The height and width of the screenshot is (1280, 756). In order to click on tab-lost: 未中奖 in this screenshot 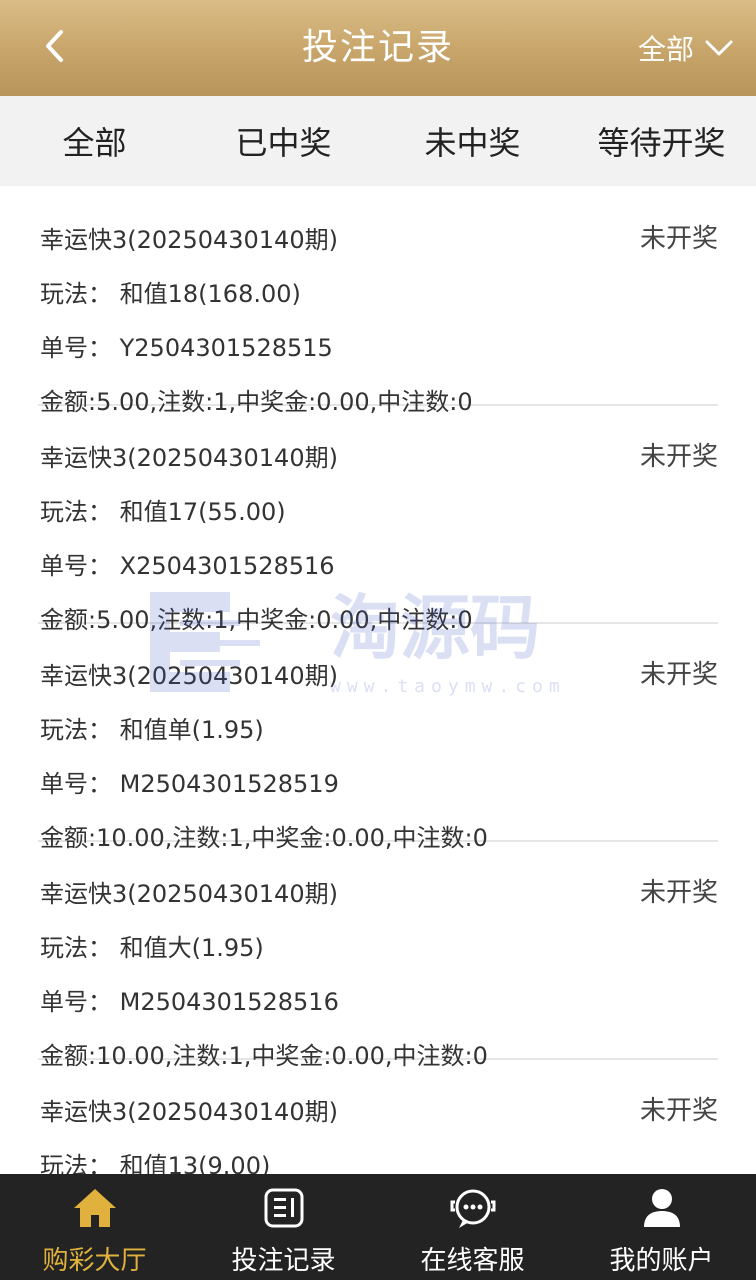, I will do `click(472, 141)`.